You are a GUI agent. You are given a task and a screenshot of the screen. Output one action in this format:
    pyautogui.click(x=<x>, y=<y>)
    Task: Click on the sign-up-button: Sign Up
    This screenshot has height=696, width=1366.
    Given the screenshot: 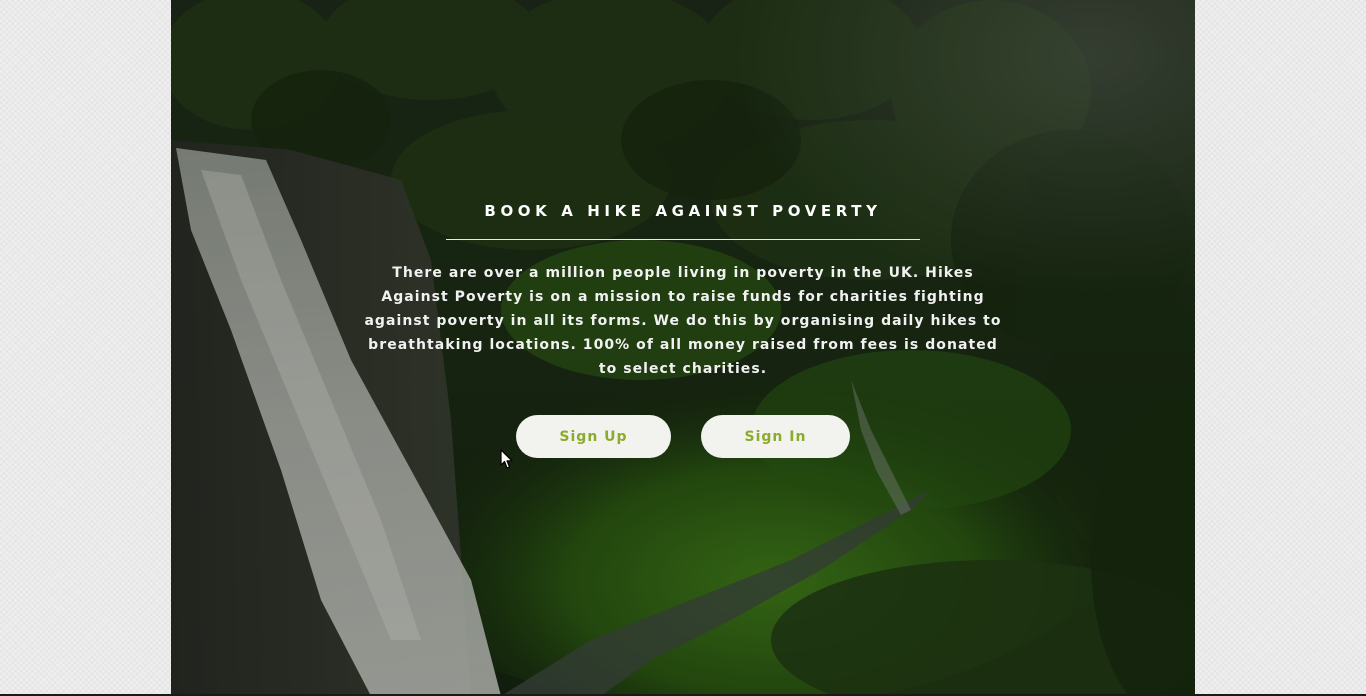 What is the action you would take?
    pyautogui.click(x=593, y=436)
    